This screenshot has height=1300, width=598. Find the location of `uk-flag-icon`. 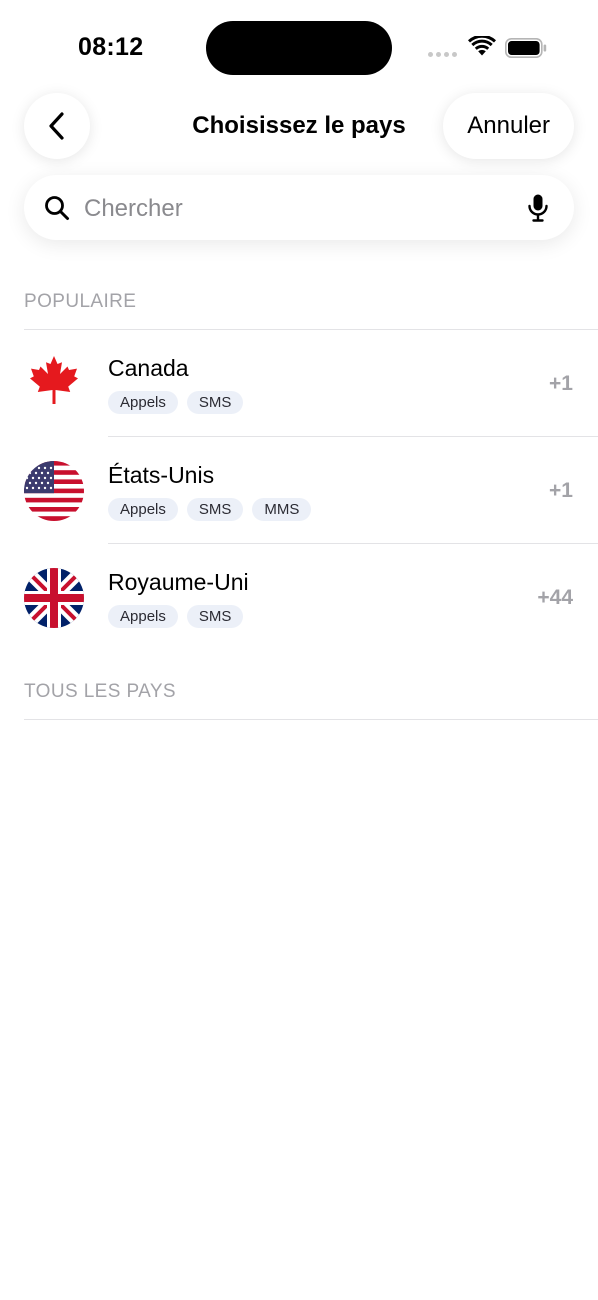

uk-flag-icon is located at coordinates (54, 598).